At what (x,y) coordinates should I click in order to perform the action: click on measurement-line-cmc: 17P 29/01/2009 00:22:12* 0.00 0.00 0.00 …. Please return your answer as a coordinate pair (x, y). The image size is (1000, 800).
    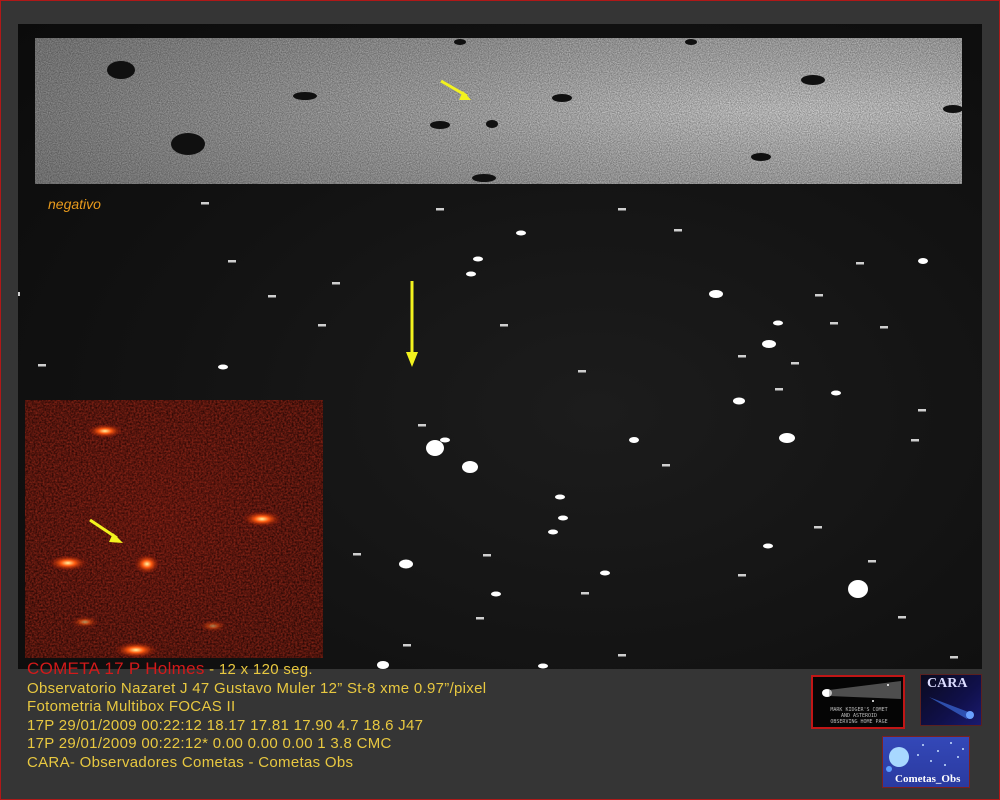
    Looking at the image, I should click on (209, 743).